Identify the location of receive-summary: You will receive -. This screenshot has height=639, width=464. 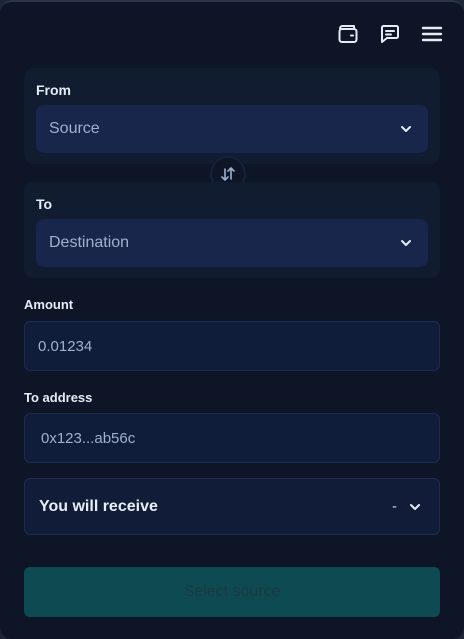
(232, 506).